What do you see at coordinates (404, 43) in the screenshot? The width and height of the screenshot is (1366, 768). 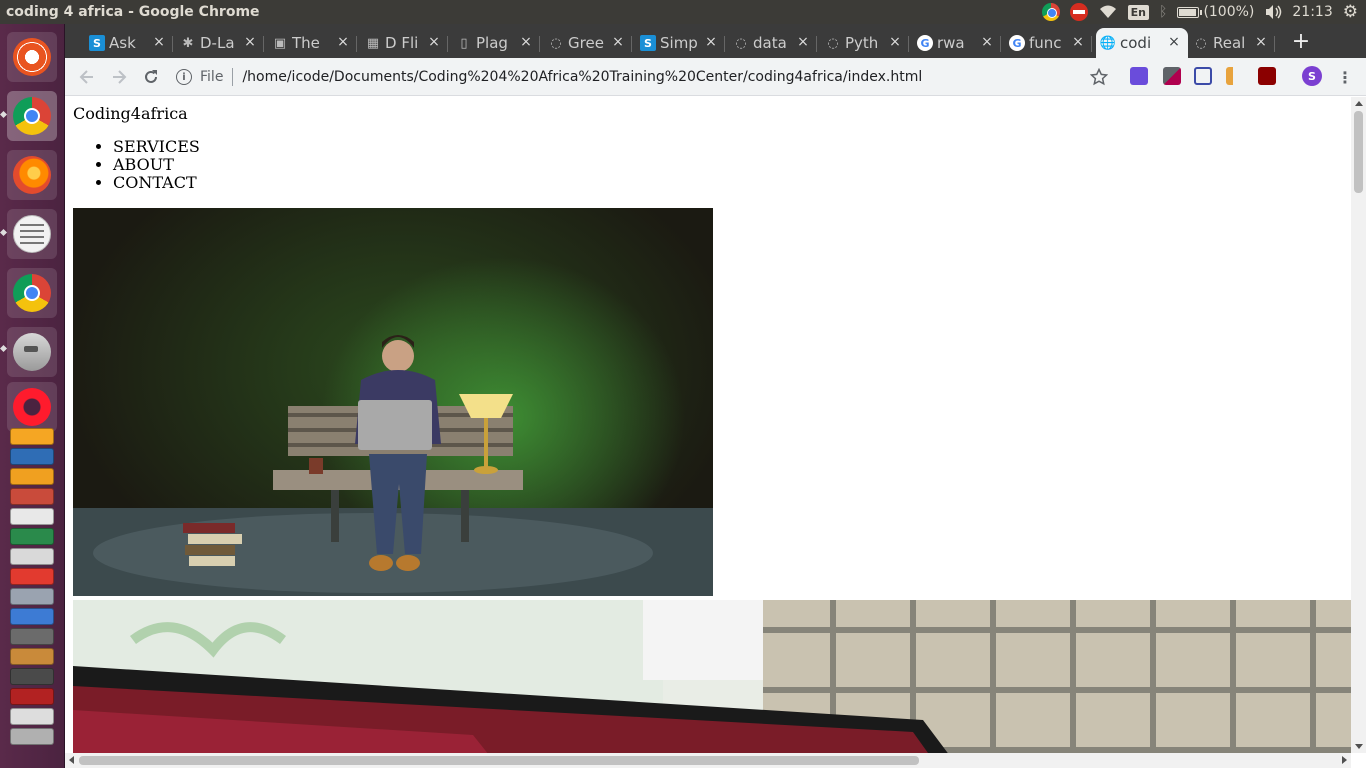 I see `browser-tab: ▦ D Fli ×` at bounding box center [404, 43].